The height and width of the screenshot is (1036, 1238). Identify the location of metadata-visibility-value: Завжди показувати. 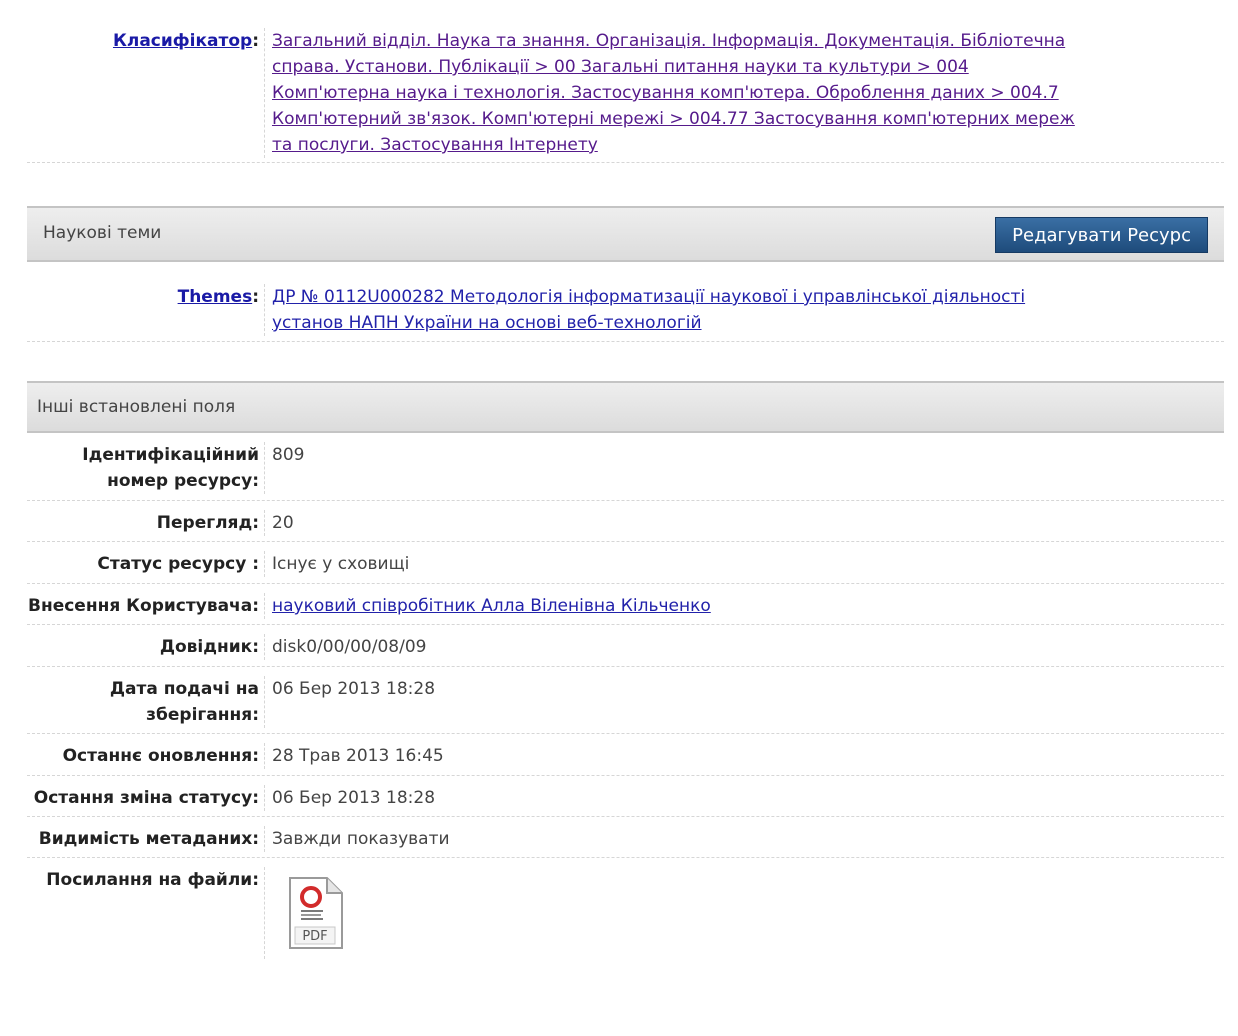
(361, 839).